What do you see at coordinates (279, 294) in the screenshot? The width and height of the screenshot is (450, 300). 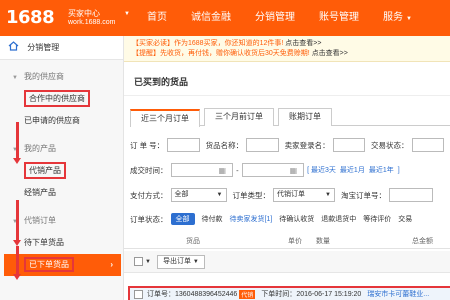 I see `order-time-label: 下单时间：` at bounding box center [279, 294].